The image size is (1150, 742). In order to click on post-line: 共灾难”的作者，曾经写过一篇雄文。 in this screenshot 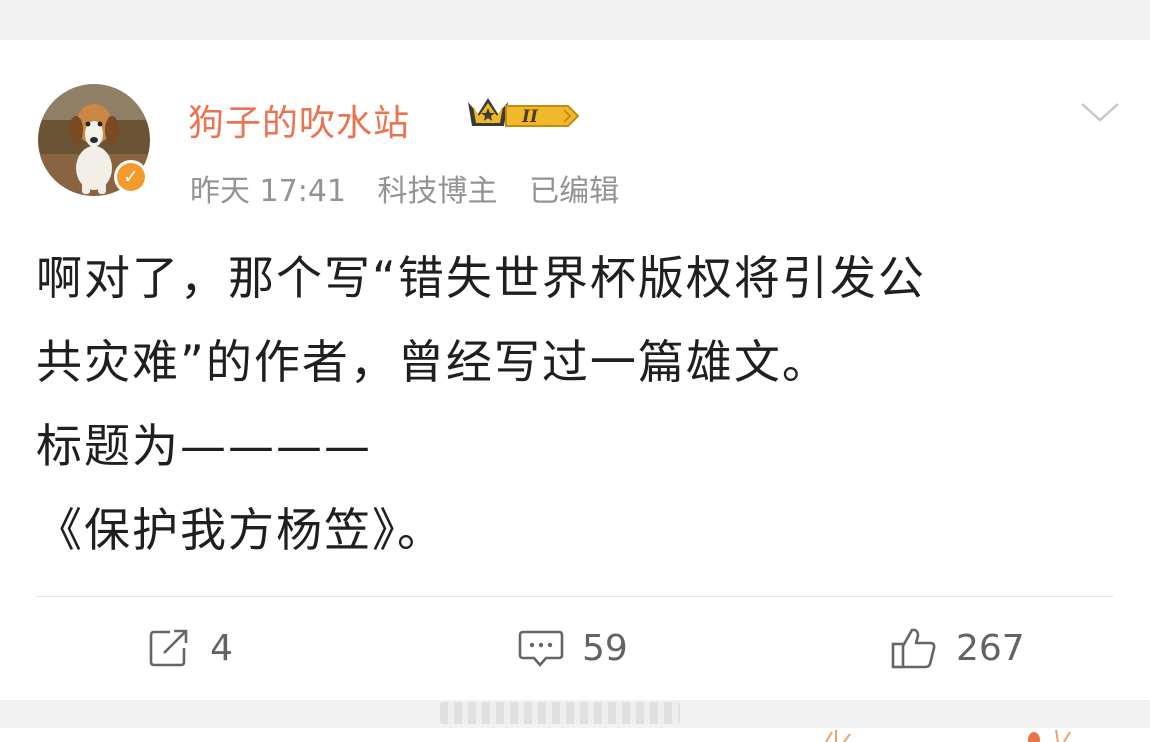, I will do `click(433, 362)`.